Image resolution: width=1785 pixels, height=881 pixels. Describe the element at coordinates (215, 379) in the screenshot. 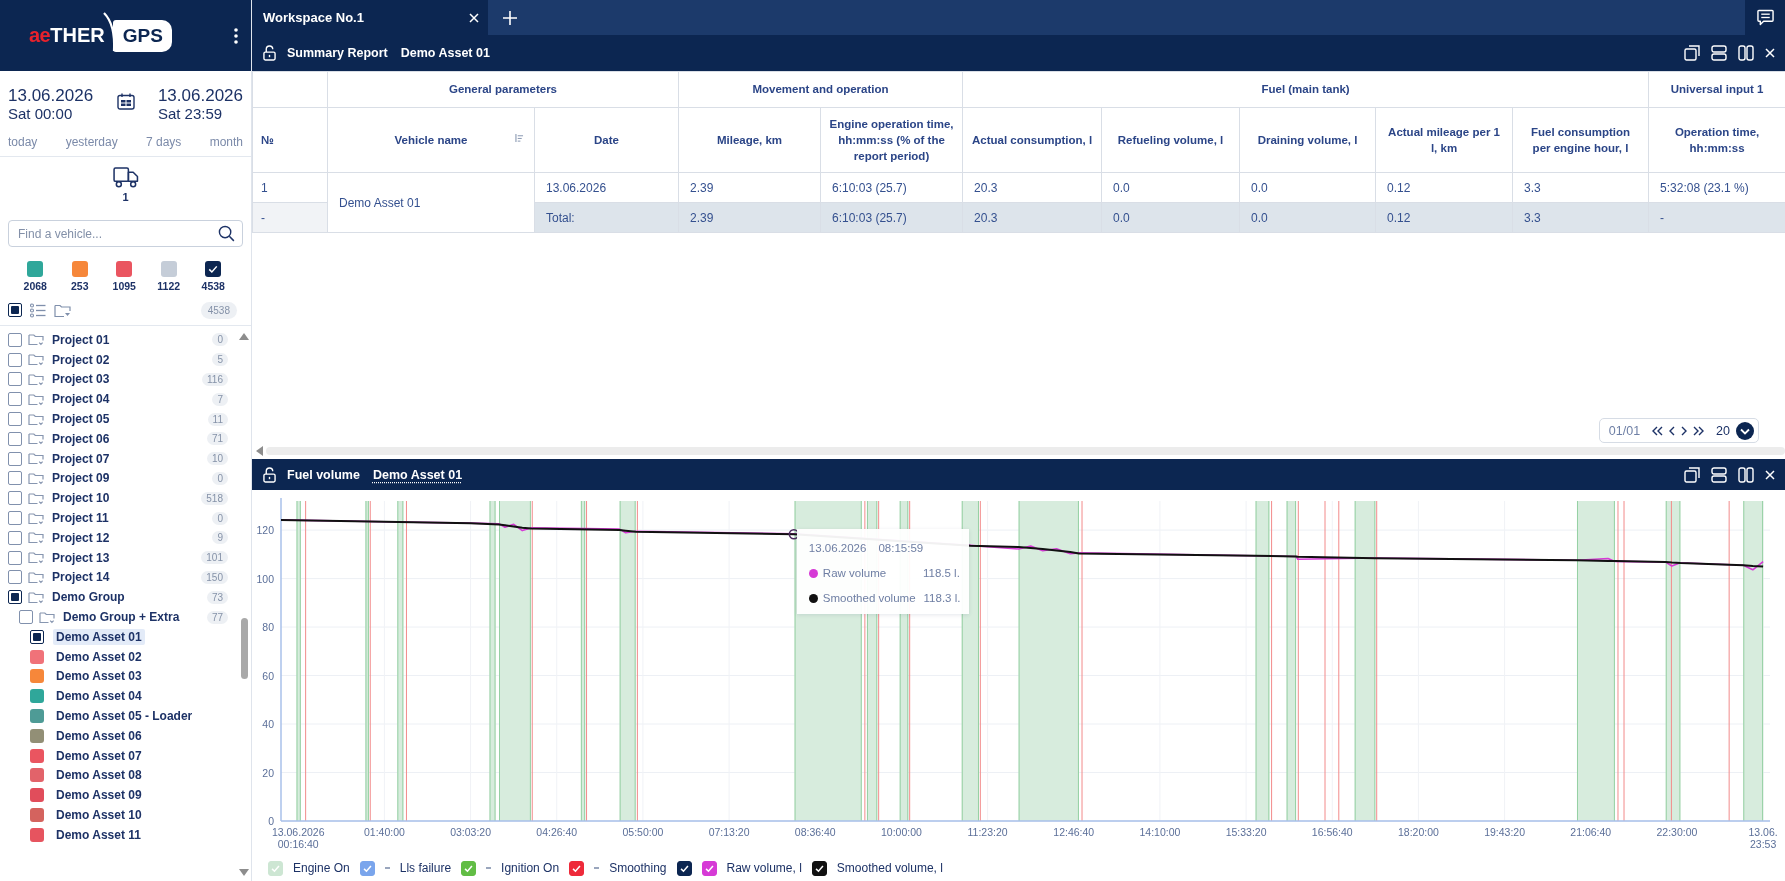

I see `count-badge: 116` at that location.